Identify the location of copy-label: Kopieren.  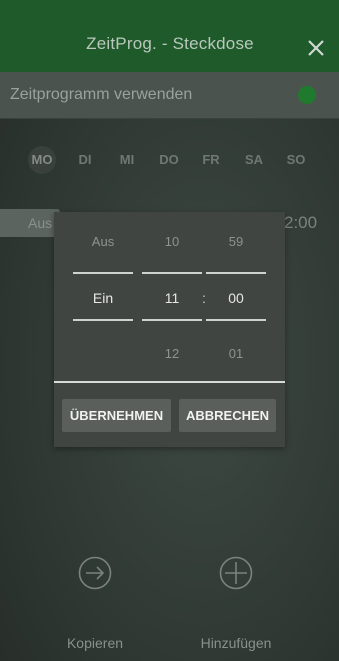
(95, 643).